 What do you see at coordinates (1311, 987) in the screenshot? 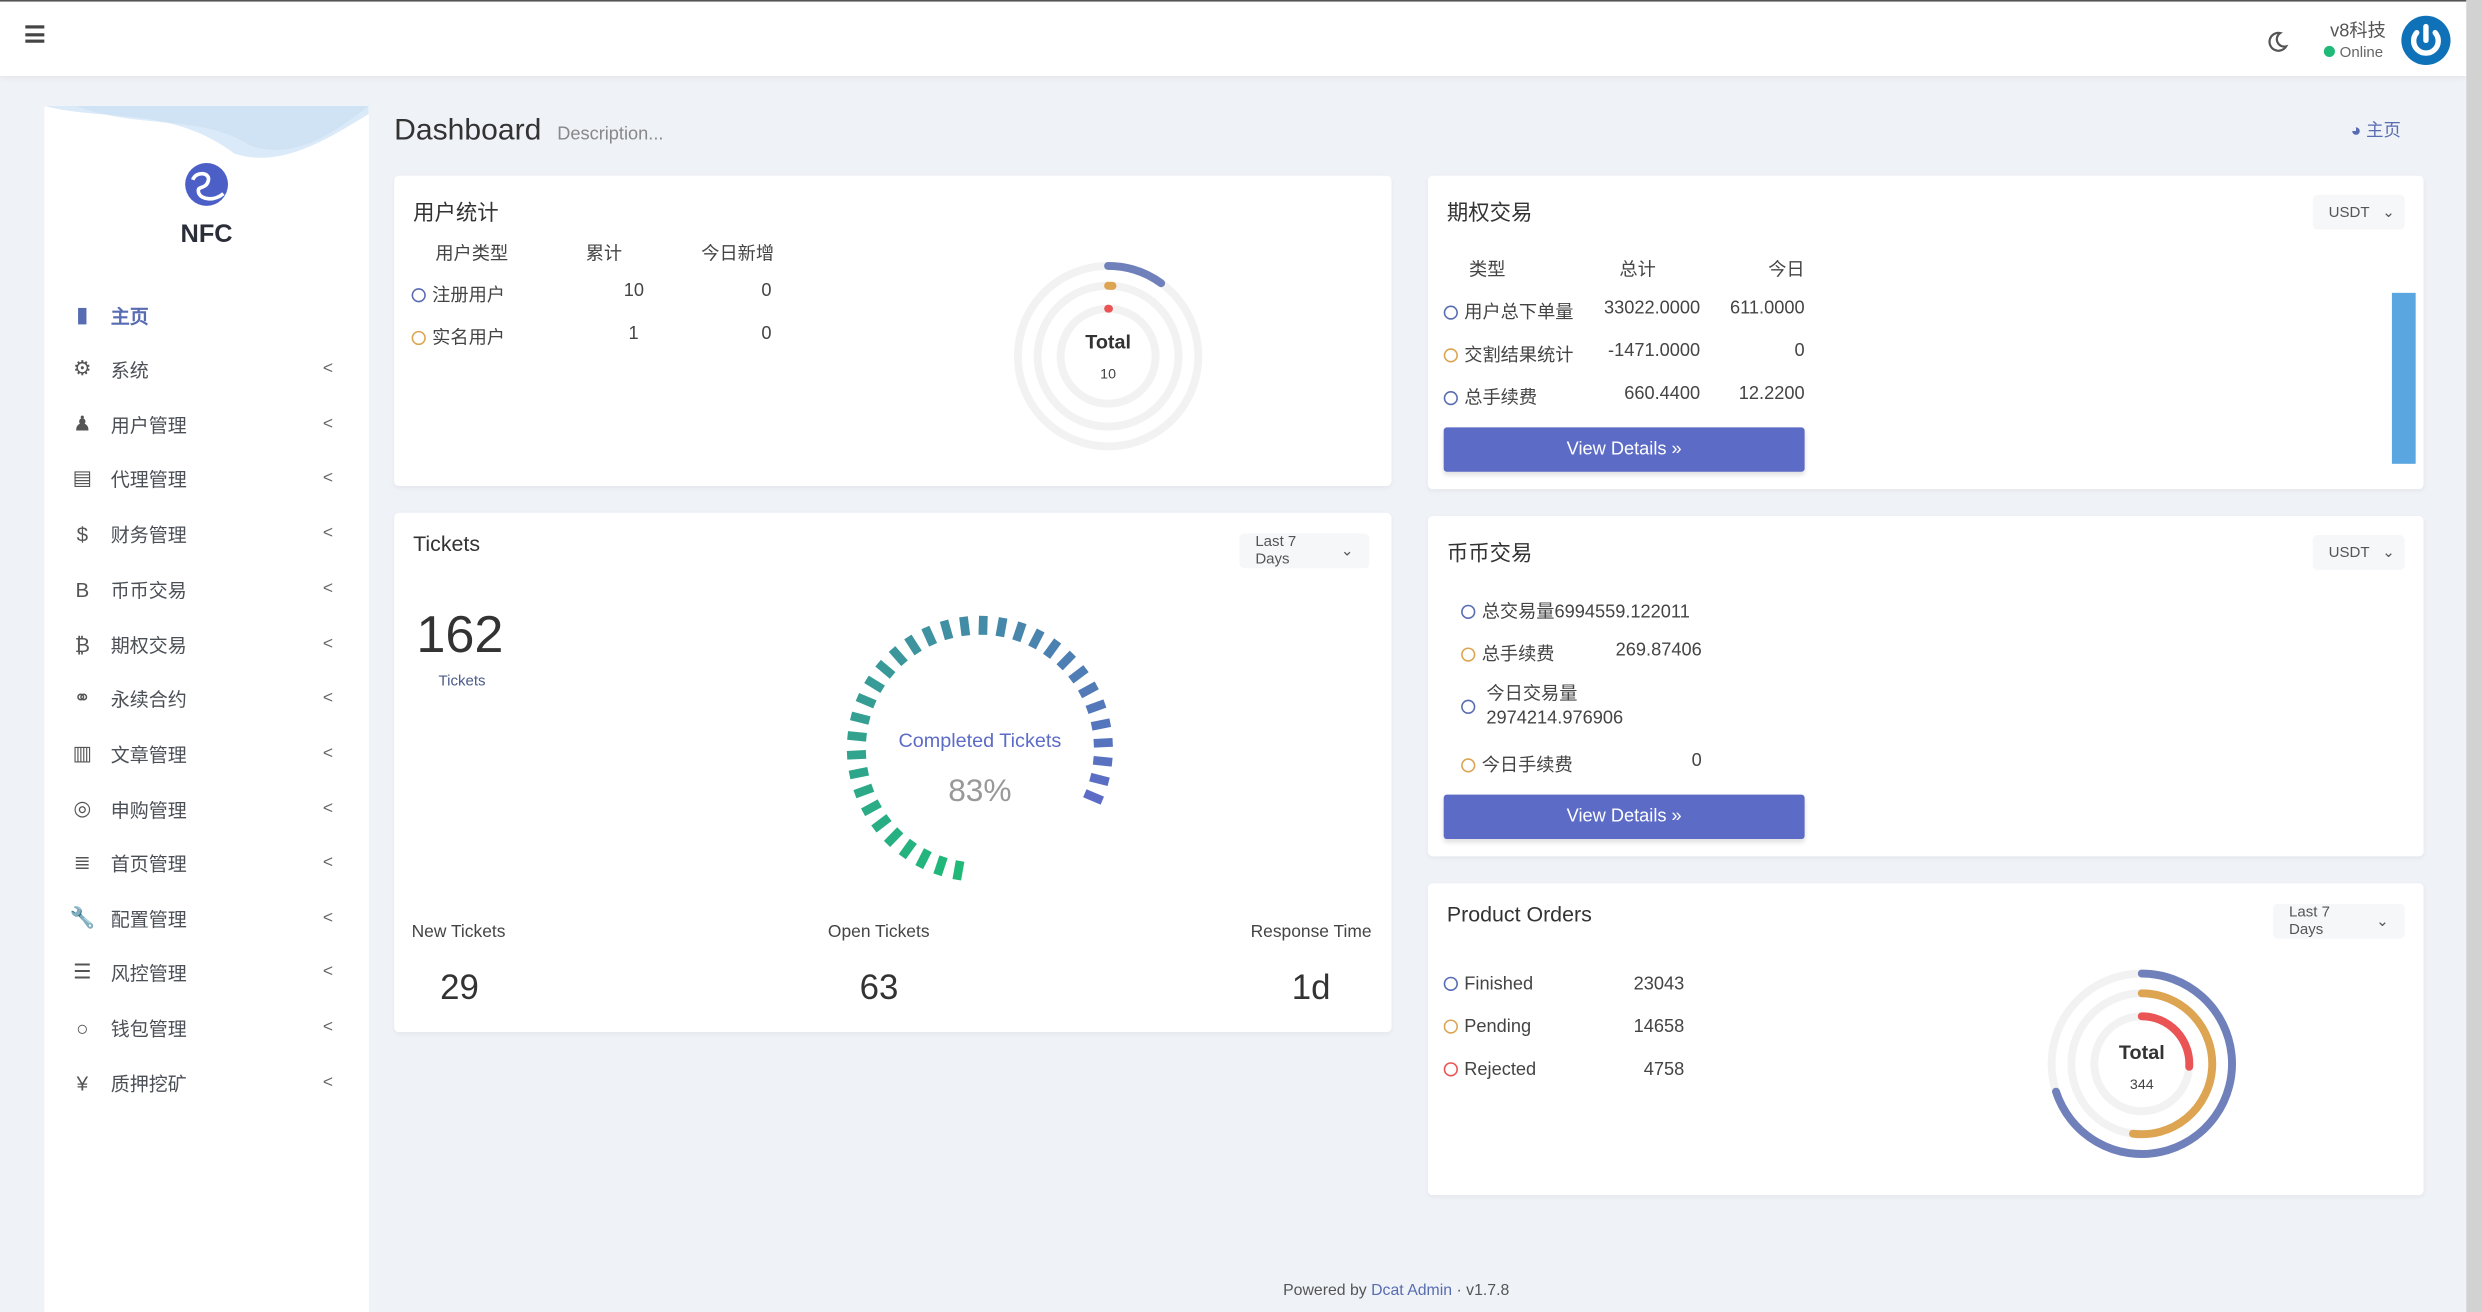
I see `stat-value: 1d` at bounding box center [1311, 987].